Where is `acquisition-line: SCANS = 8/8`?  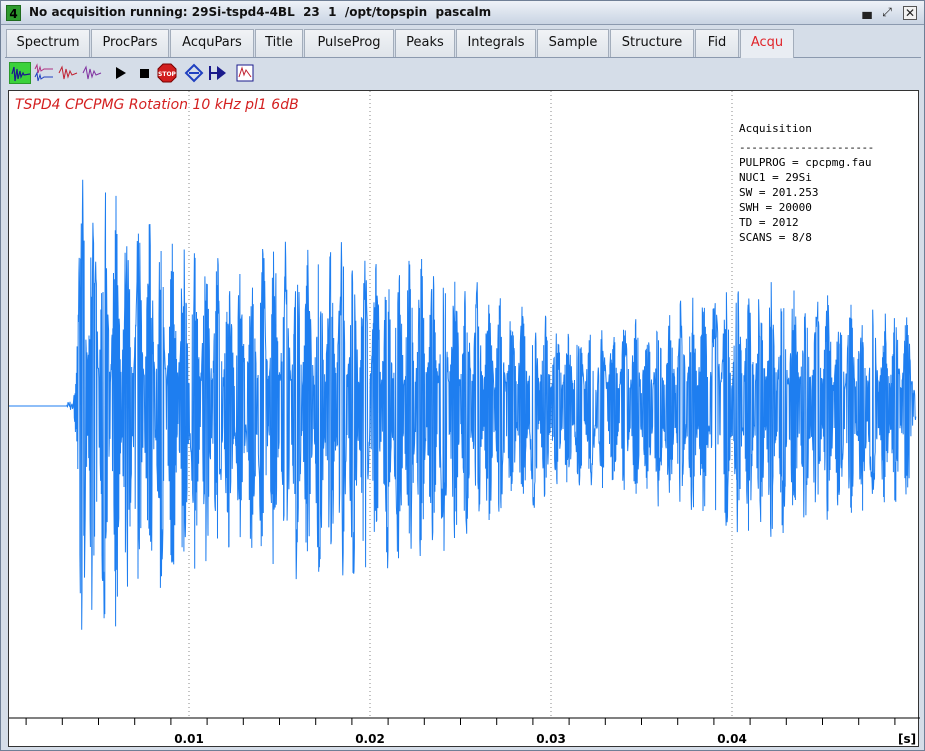 acquisition-line: SCANS = 8/8 is located at coordinates (775, 237).